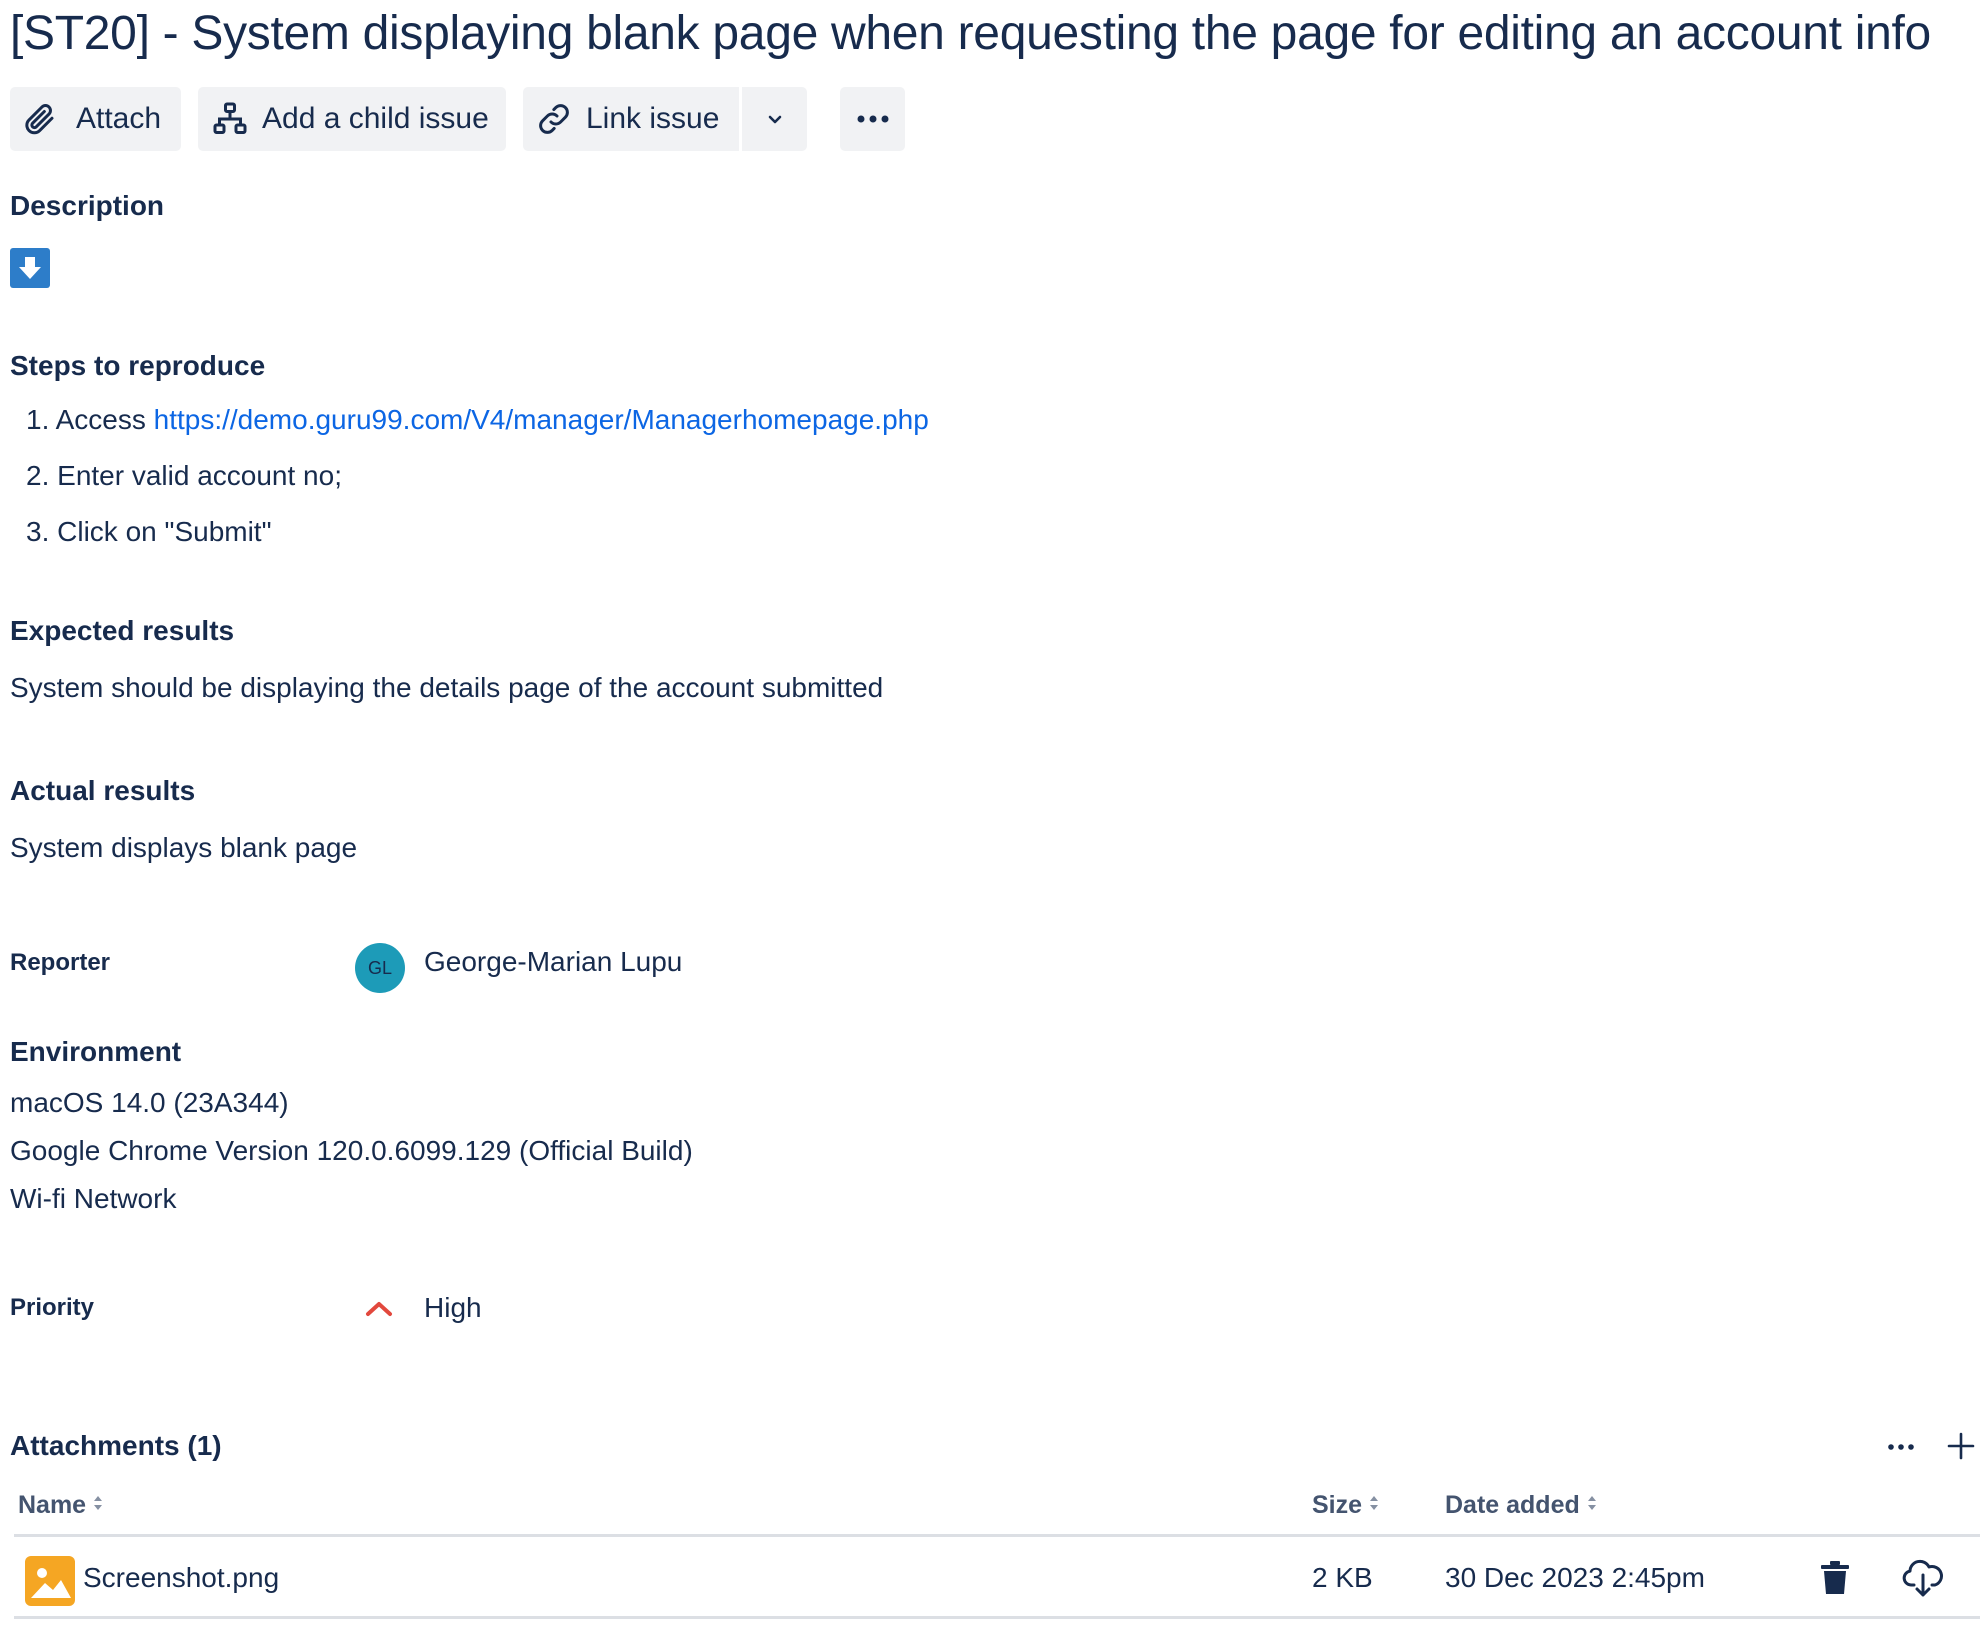 The height and width of the screenshot is (1630, 1984). Describe the element at coordinates (52, 1505) in the screenshot. I see `column-header-label: Name` at that location.